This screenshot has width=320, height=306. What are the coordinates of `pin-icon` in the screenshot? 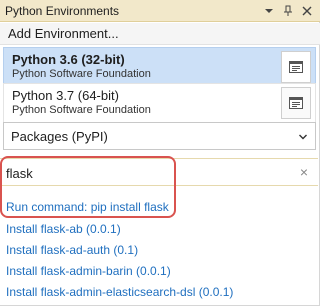 It's located at (288, 11).